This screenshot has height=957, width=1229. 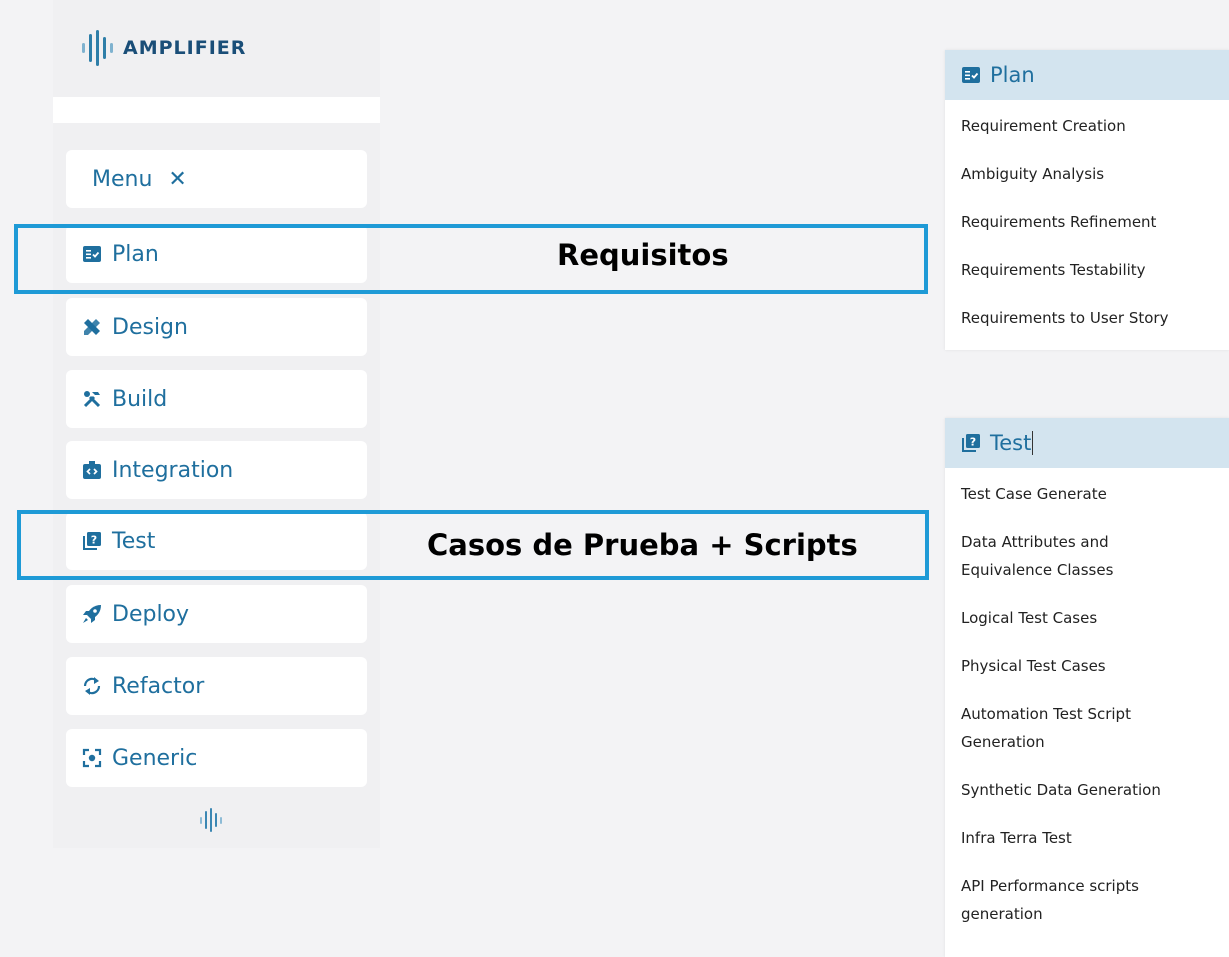 What do you see at coordinates (1087, 666) in the screenshot?
I see `test-item-physical-test-cases: Physical Test Cases` at bounding box center [1087, 666].